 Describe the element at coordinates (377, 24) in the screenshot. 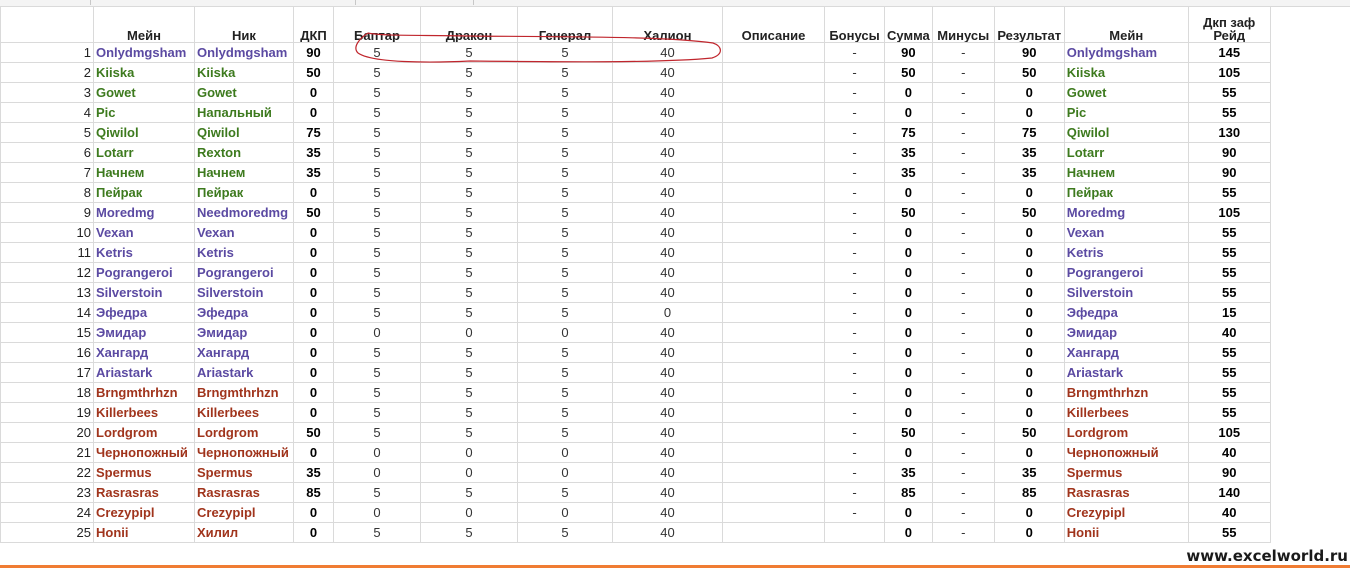

I see `header-baptar: Баптар` at that location.